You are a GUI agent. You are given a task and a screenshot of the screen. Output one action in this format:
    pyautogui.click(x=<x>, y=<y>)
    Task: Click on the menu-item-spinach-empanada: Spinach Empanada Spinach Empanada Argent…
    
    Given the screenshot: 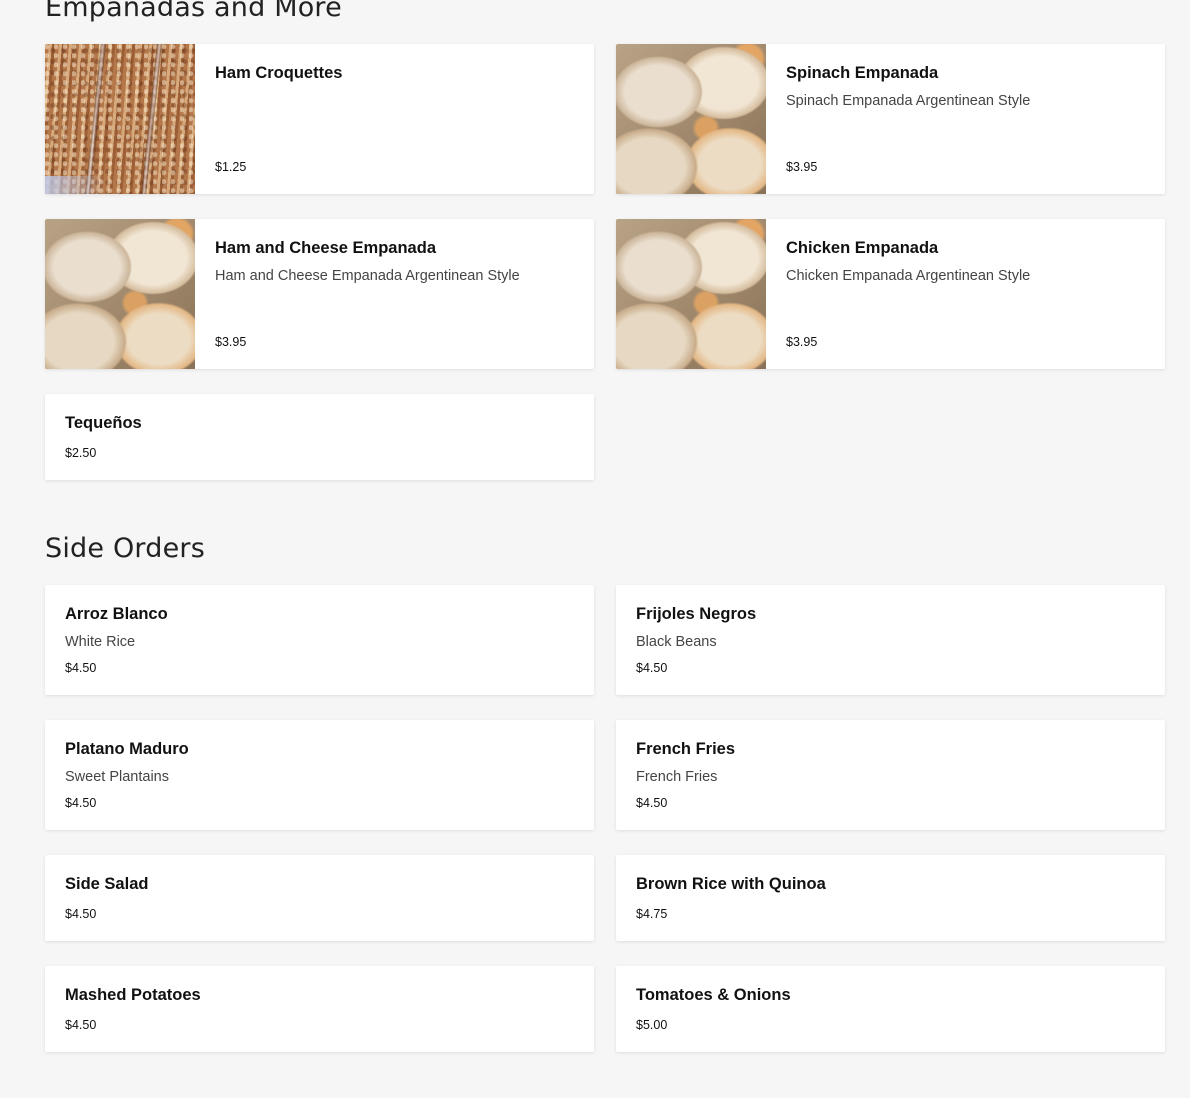 What is the action you would take?
    pyautogui.click(x=890, y=119)
    